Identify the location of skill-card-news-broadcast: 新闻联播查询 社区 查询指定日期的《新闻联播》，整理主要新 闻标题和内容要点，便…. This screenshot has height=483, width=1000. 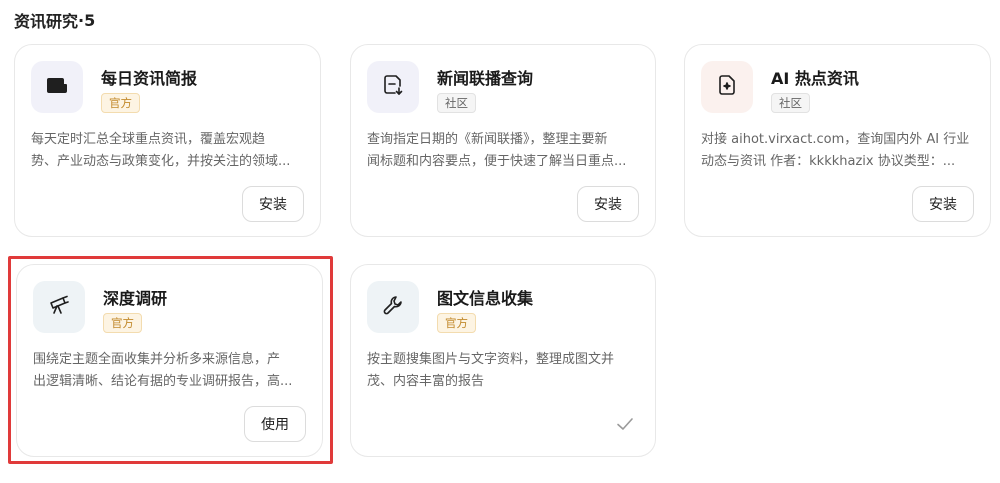
(503, 140).